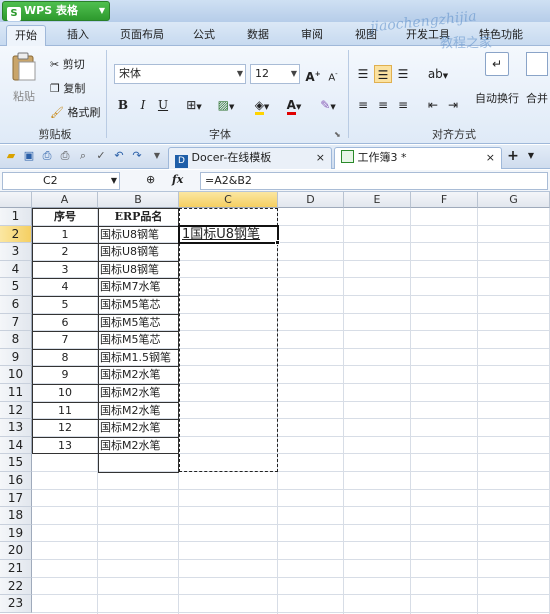 The image size is (550, 614). What do you see at coordinates (123, 105) in the screenshot?
I see `bold-button: B` at bounding box center [123, 105].